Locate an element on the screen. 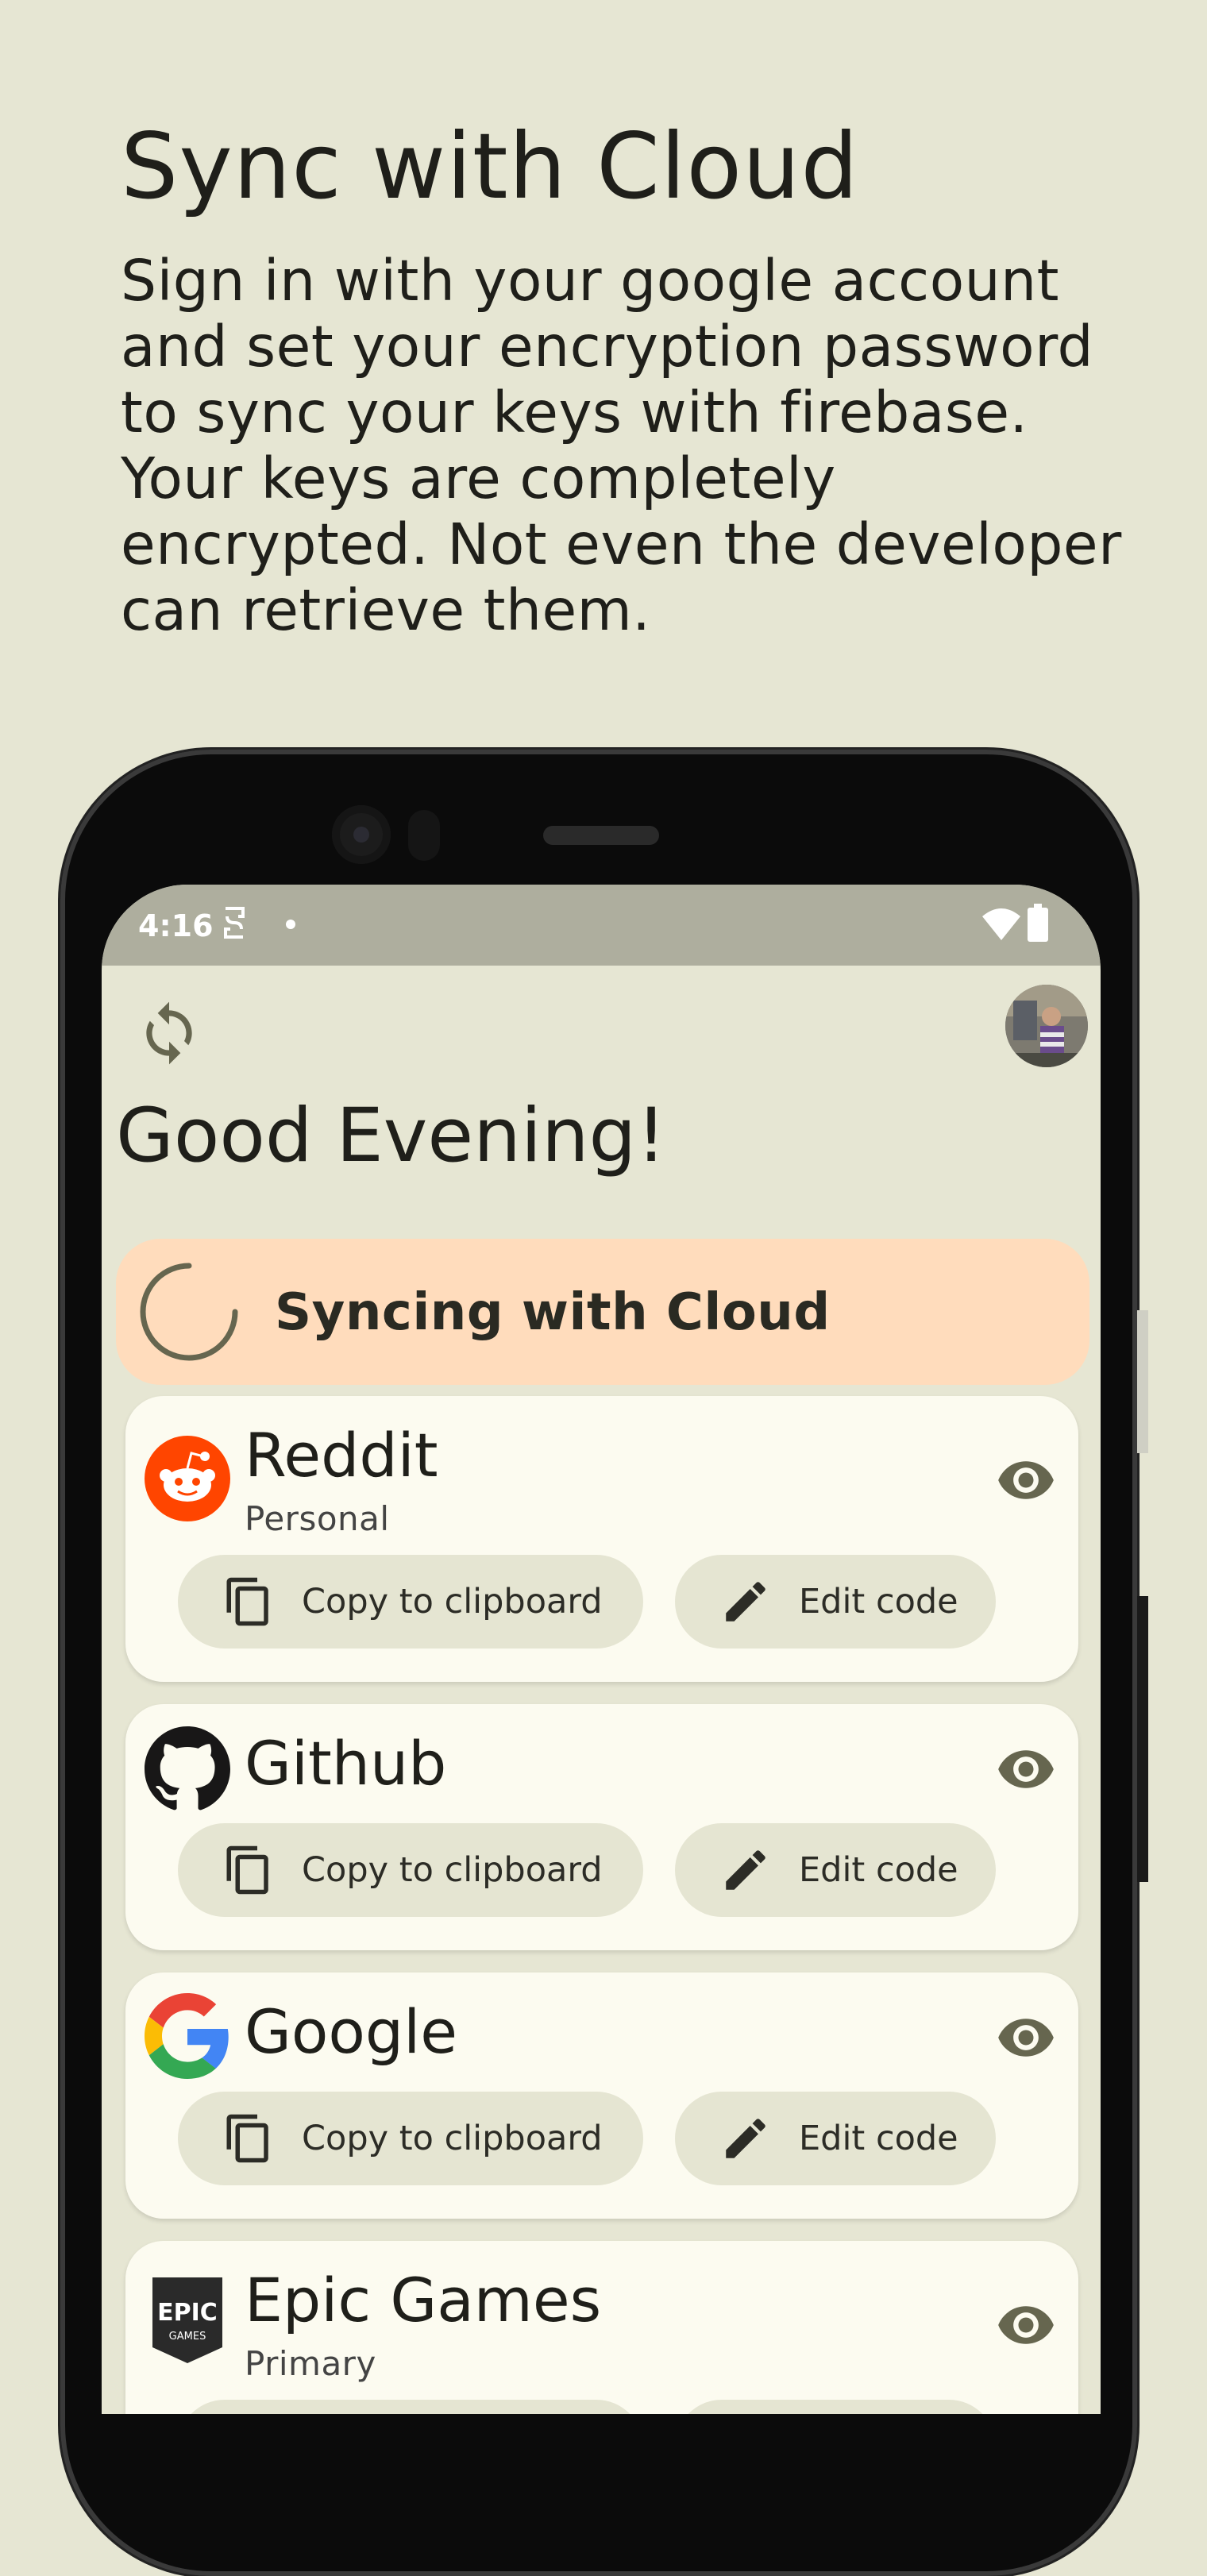 This screenshot has height=2576, width=1207. promo-title: Sync with Cloud is located at coordinates (490, 166).